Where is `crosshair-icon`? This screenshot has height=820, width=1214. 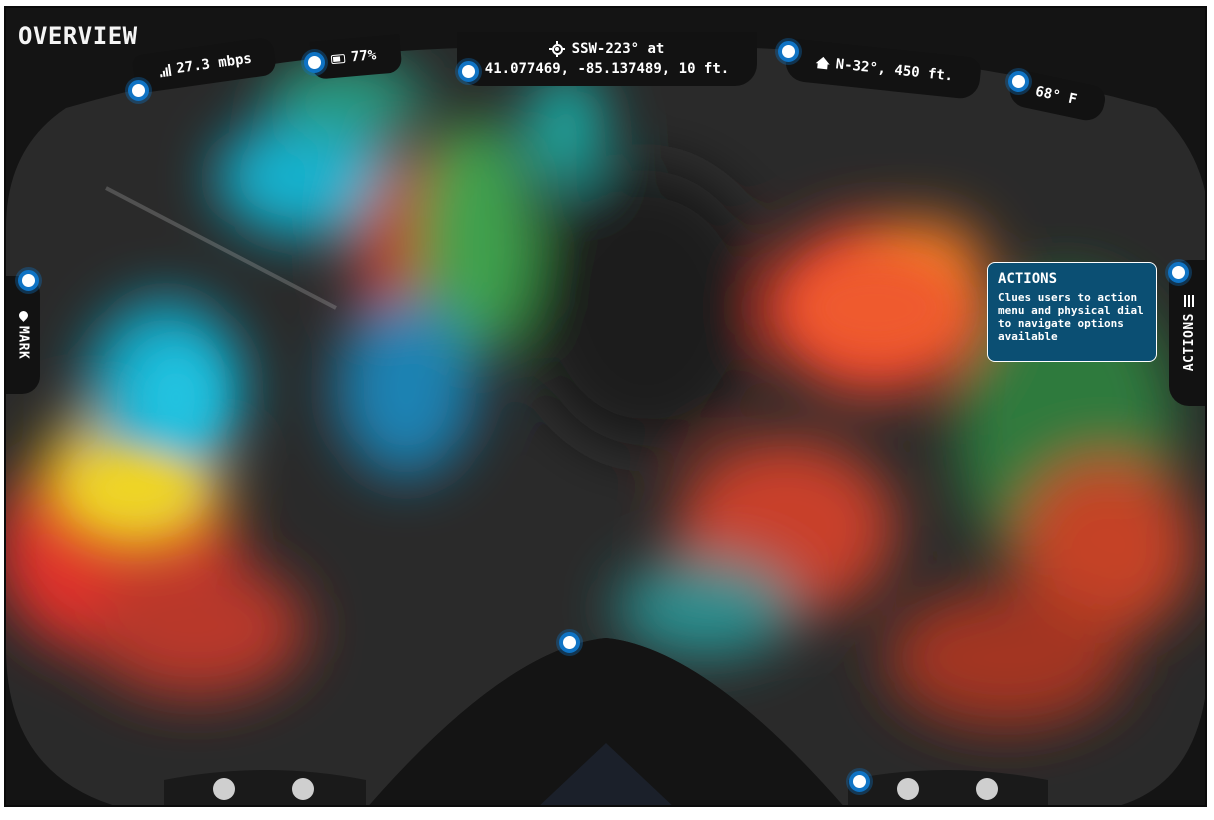 crosshair-icon is located at coordinates (556, 49).